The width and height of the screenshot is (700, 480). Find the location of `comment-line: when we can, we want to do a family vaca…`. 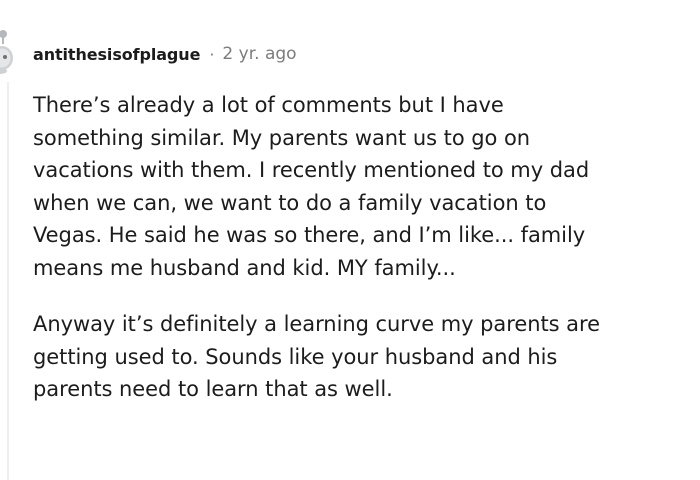

comment-line: when we can, we want to do a family vaca… is located at coordinates (290, 202).